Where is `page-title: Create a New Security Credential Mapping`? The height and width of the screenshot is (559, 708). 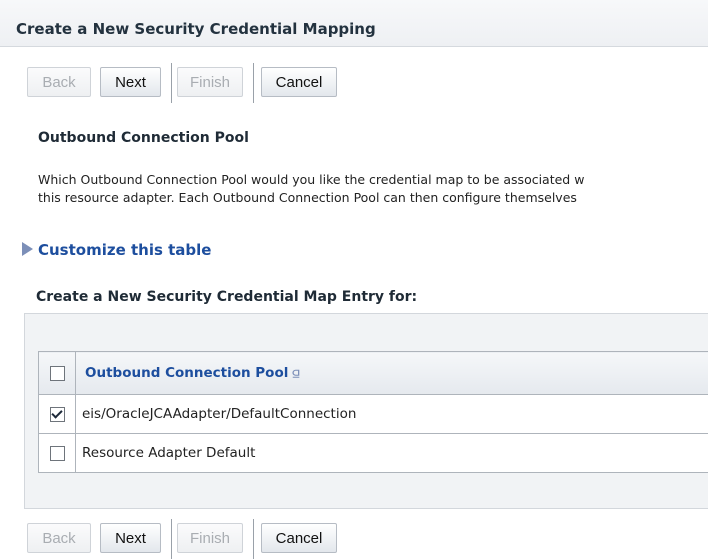
page-title: Create a New Security Credential Mapping is located at coordinates (196, 29).